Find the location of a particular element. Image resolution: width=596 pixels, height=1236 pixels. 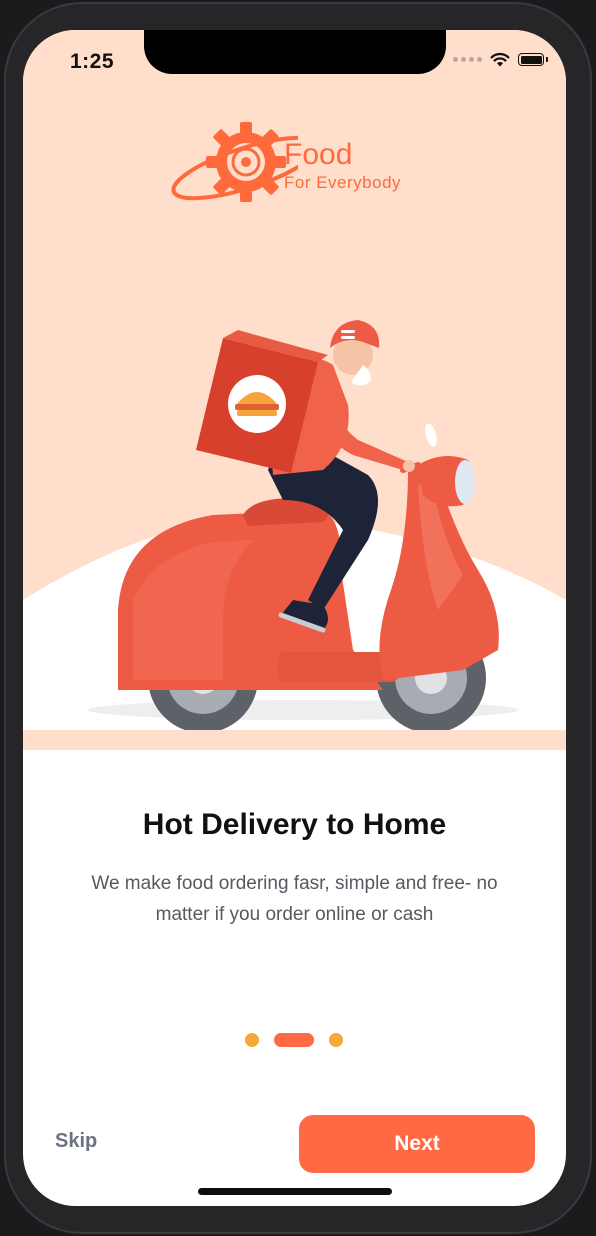

page-indicator is located at coordinates (295, 1040).